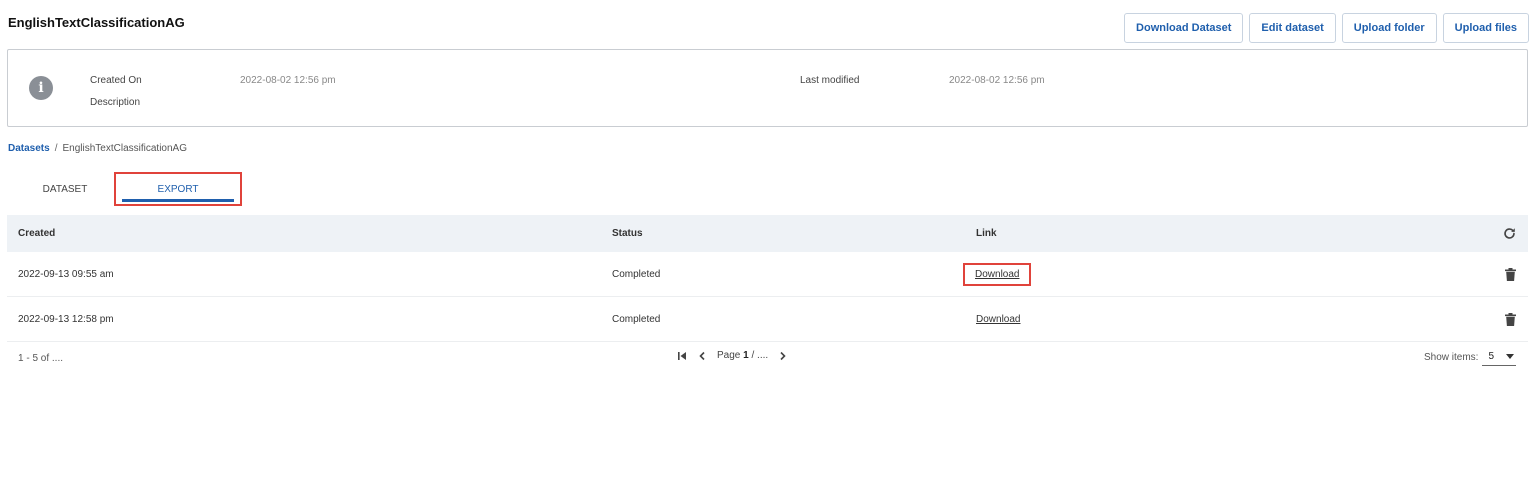  Describe the element at coordinates (124, 148) in the screenshot. I see `breadcrumb-current: EnglishTextClassificationAG` at that location.